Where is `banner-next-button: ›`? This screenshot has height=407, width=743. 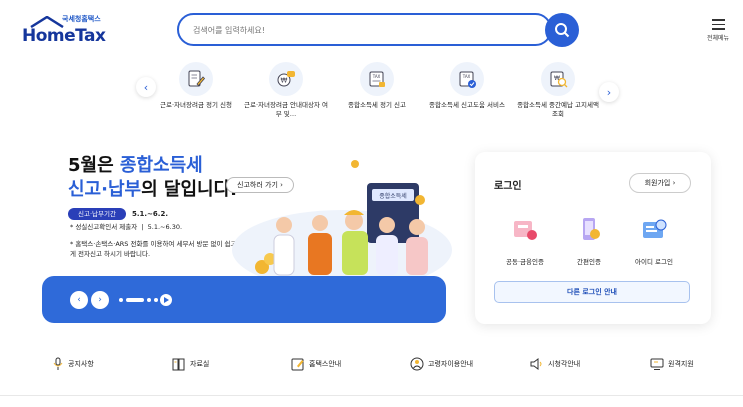
banner-next-button: › is located at coordinates (100, 300).